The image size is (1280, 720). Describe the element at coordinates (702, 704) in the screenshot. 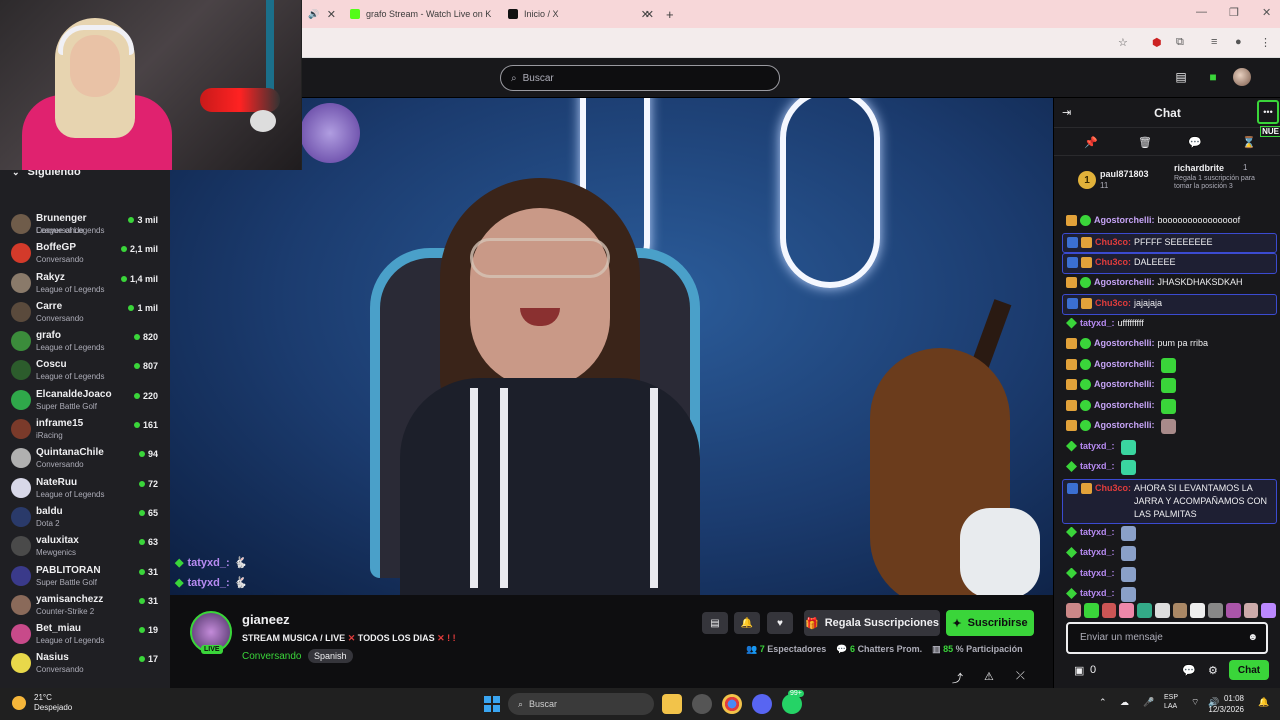

I see `steam-icon` at that location.